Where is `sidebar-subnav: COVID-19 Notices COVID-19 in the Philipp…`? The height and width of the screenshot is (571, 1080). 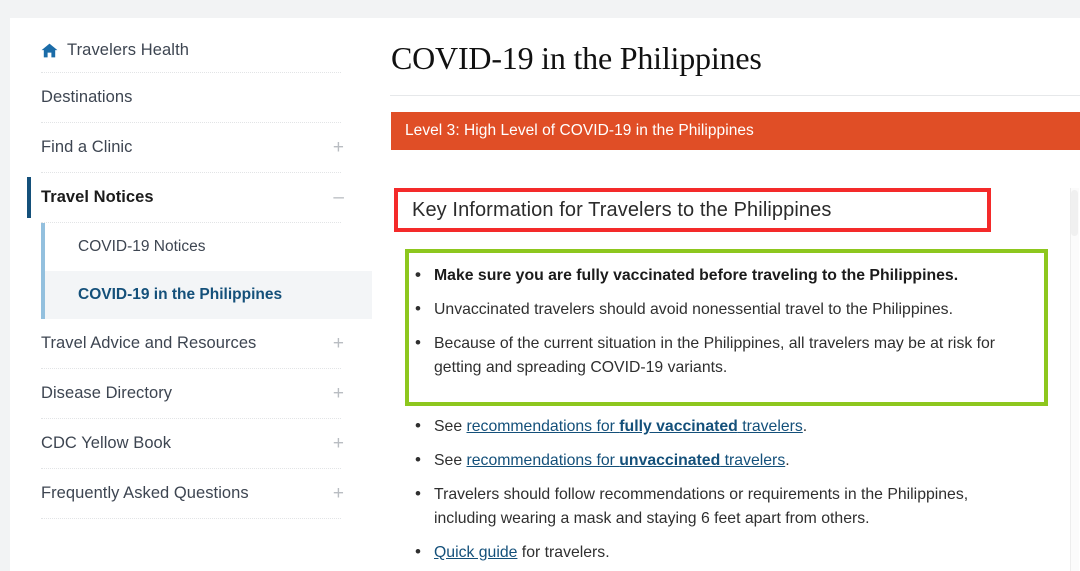 sidebar-subnav: COVID-19 Notices COVID-19 in the Philipp… is located at coordinates (206, 271).